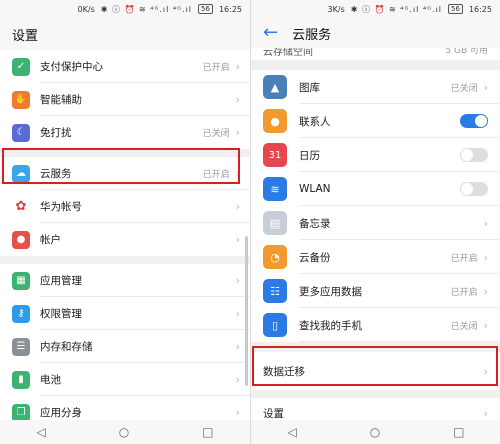 The height and width of the screenshot is (444, 500). Describe the element at coordinates (216, 68) in the screenshot. I see `settings-item-status: 已开启` at that location.